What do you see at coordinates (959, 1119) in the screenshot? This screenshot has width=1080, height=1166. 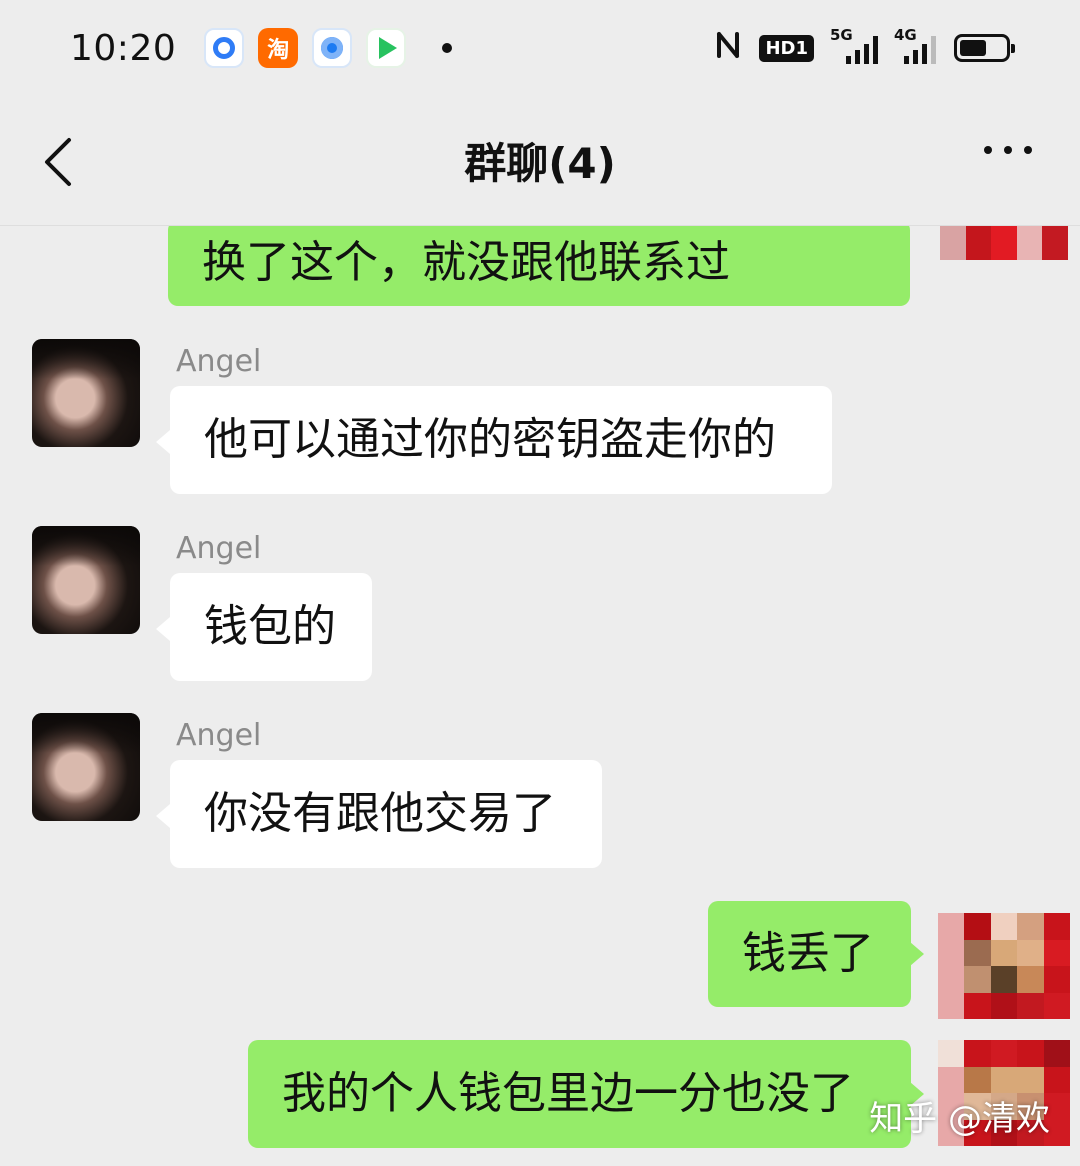 I see `watermark: 知乎 @清欢` at bounding box center [959, 1119].